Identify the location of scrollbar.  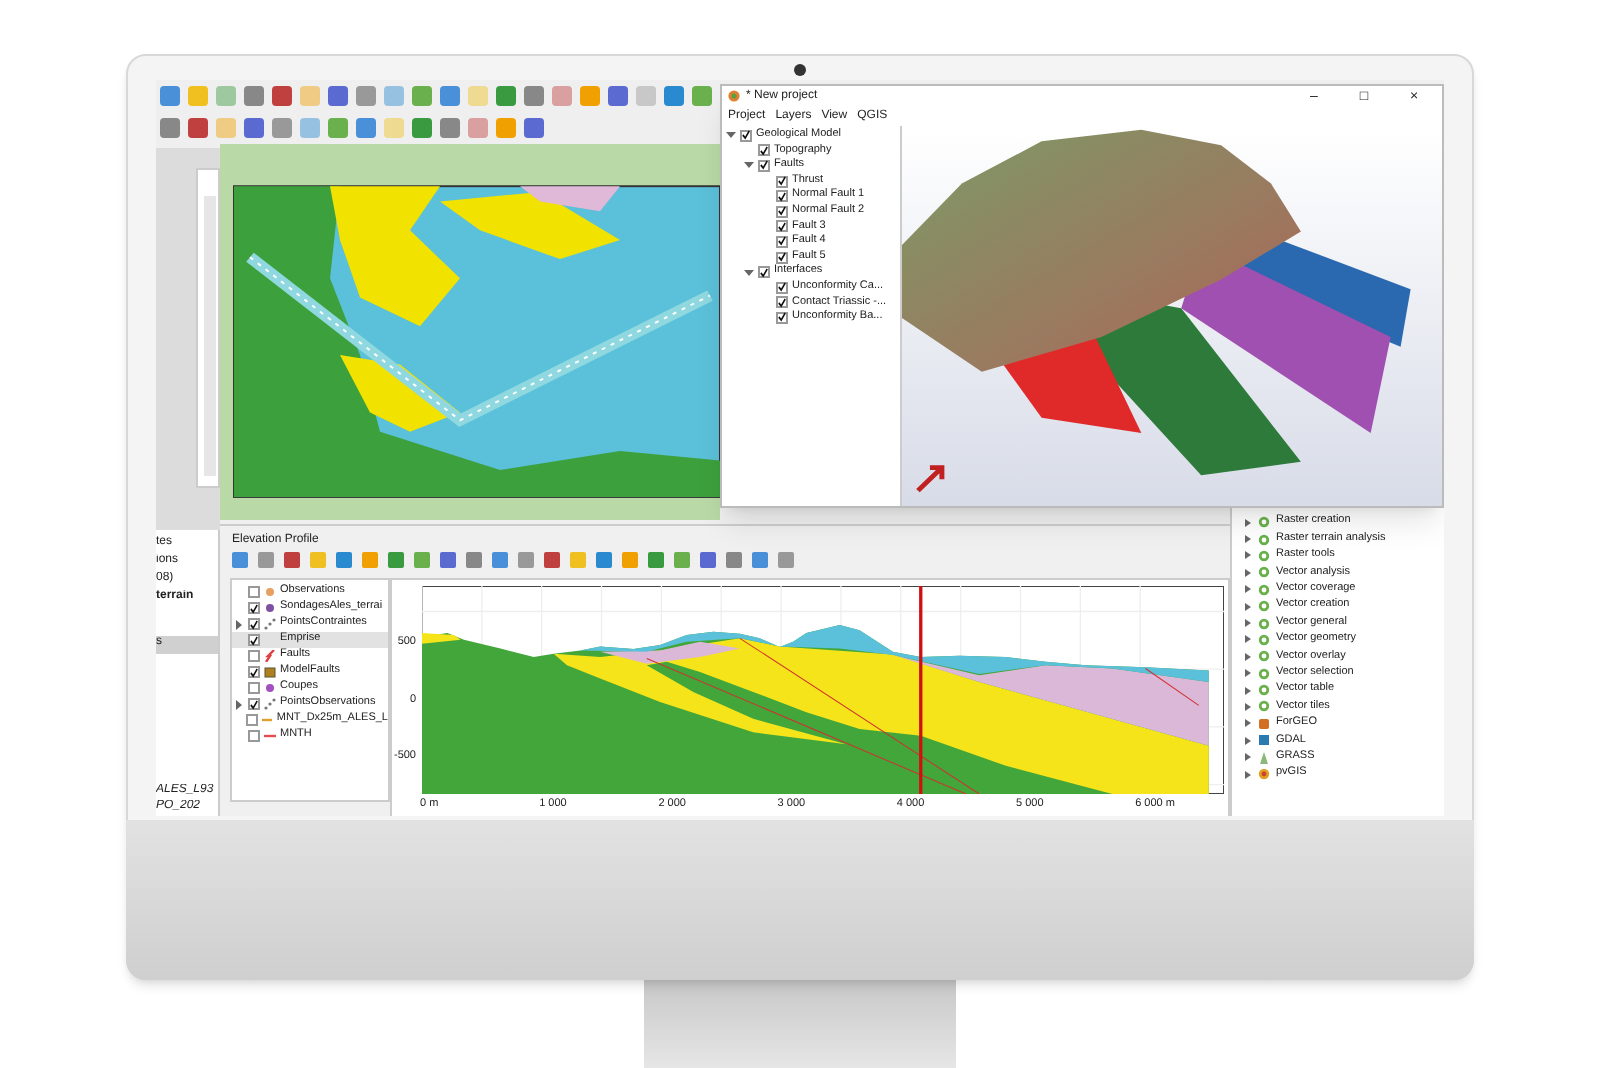
(210, 336).